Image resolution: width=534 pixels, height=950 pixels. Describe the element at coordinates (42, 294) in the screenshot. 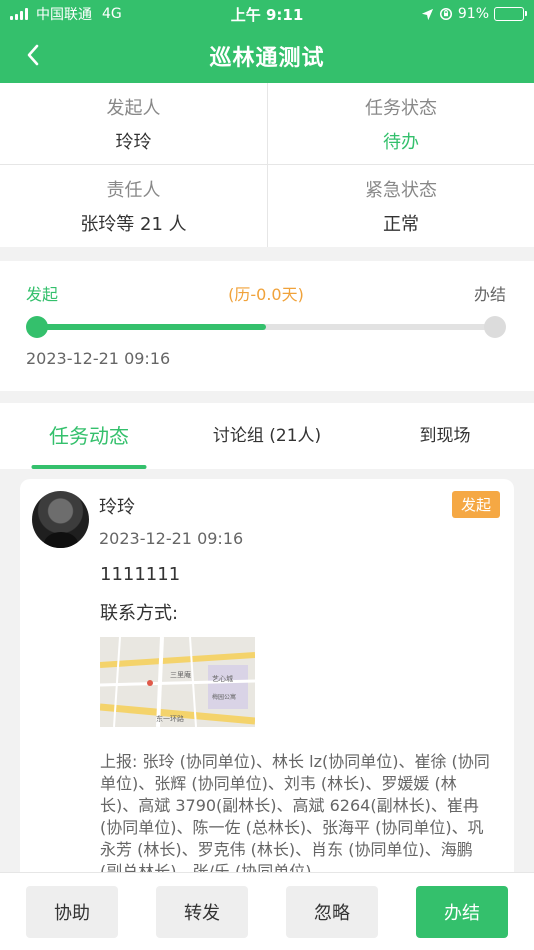

I see `progress-start-label: 发起` at that location.